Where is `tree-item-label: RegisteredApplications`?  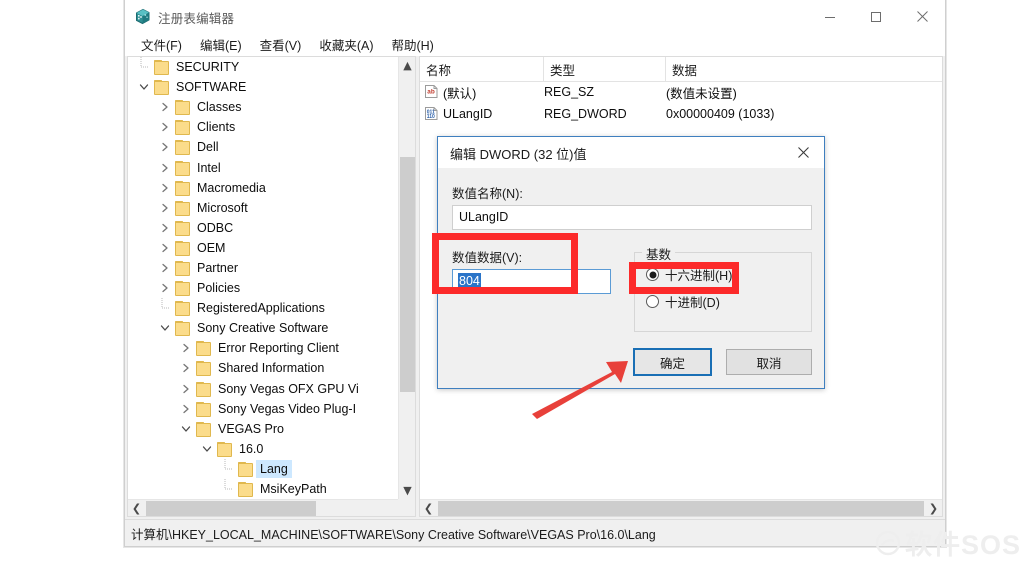
tree-item-label: RegisteredApplications is located at coordinates (261, 308).